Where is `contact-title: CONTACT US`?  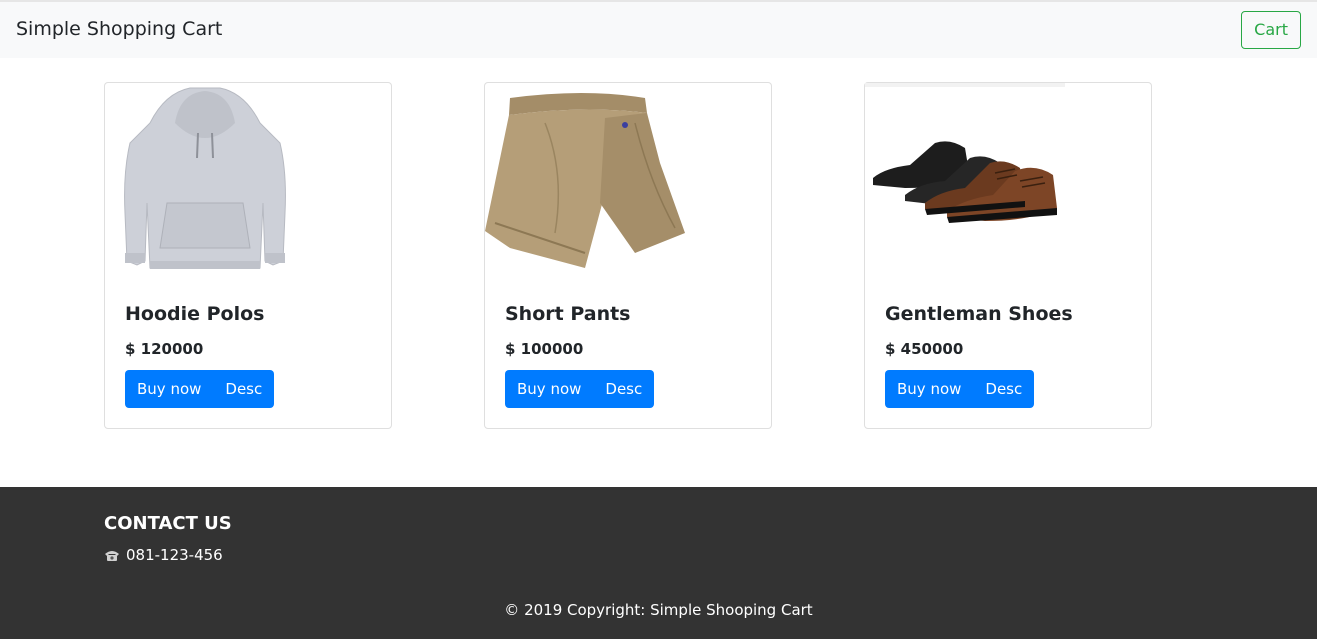 contact-title: CONTACT US is located at coordinates (168, 523).